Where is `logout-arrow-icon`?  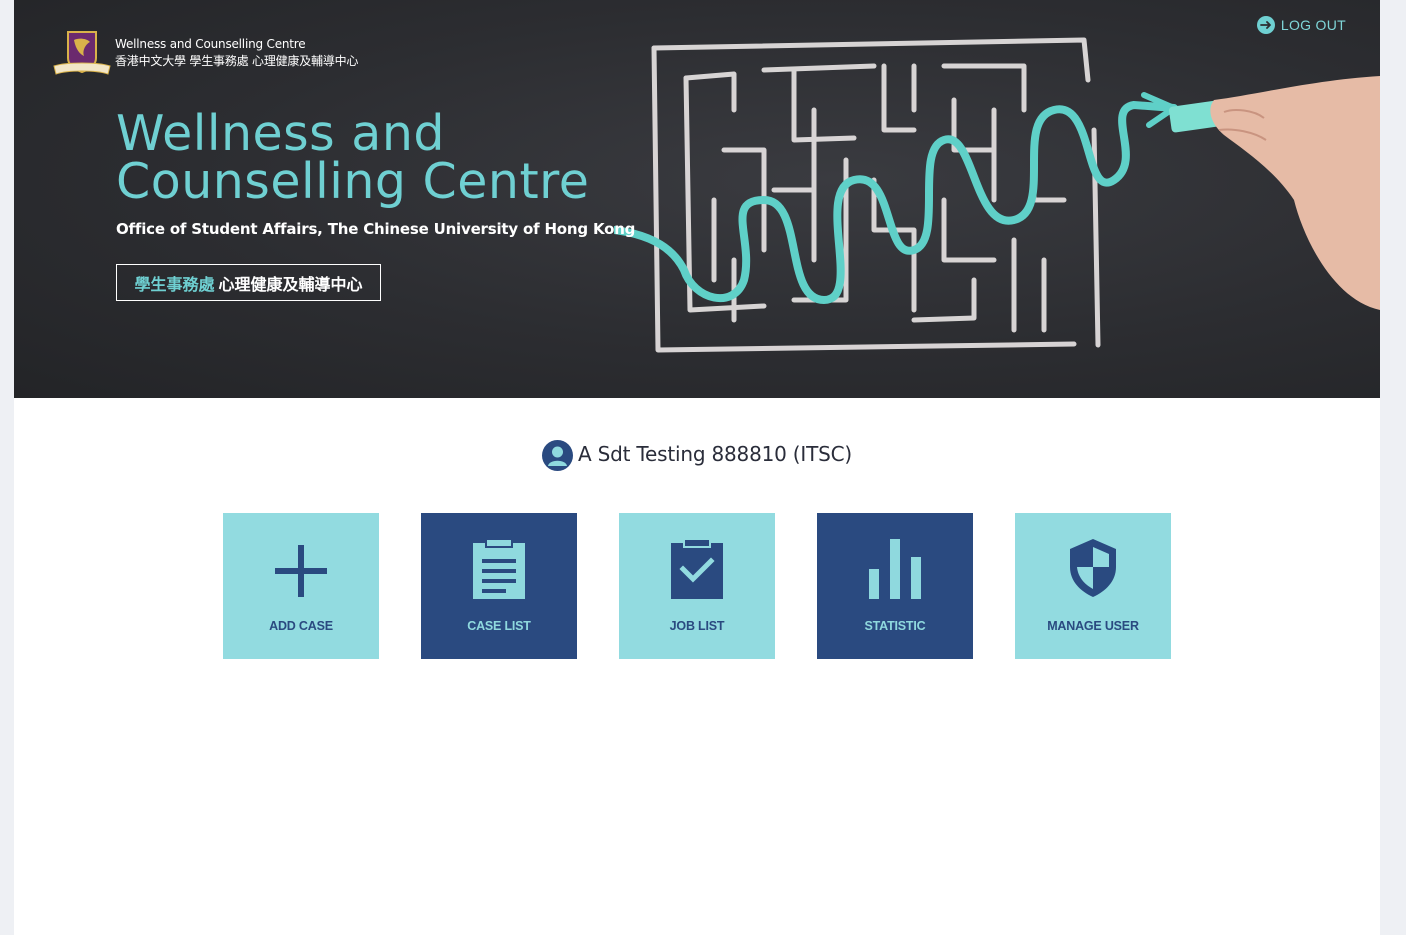 logout-arrow-icon is located at coordinates (1265, 25).